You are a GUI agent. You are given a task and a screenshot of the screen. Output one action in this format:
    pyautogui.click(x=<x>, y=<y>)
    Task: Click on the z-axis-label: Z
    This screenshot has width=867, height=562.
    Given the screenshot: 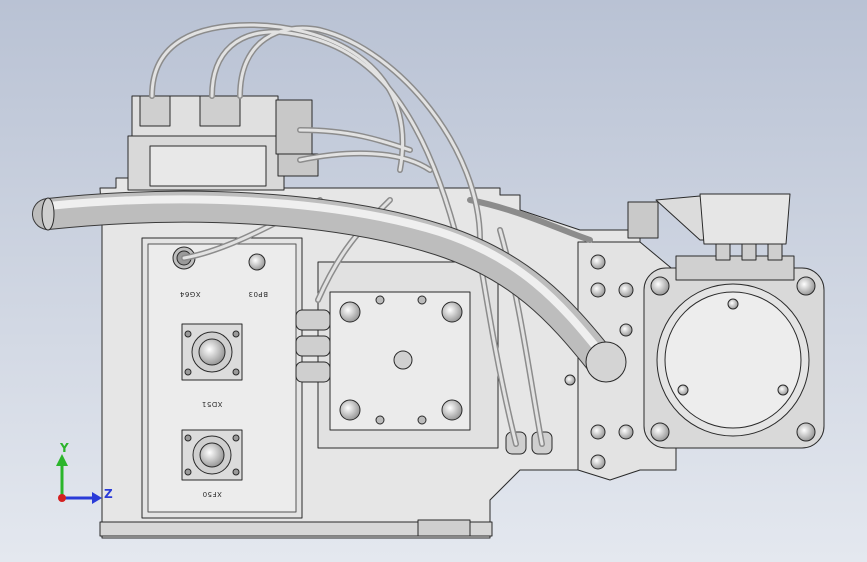 What is the action you would take?
    pyautogui.click(x=108, y=494)
    